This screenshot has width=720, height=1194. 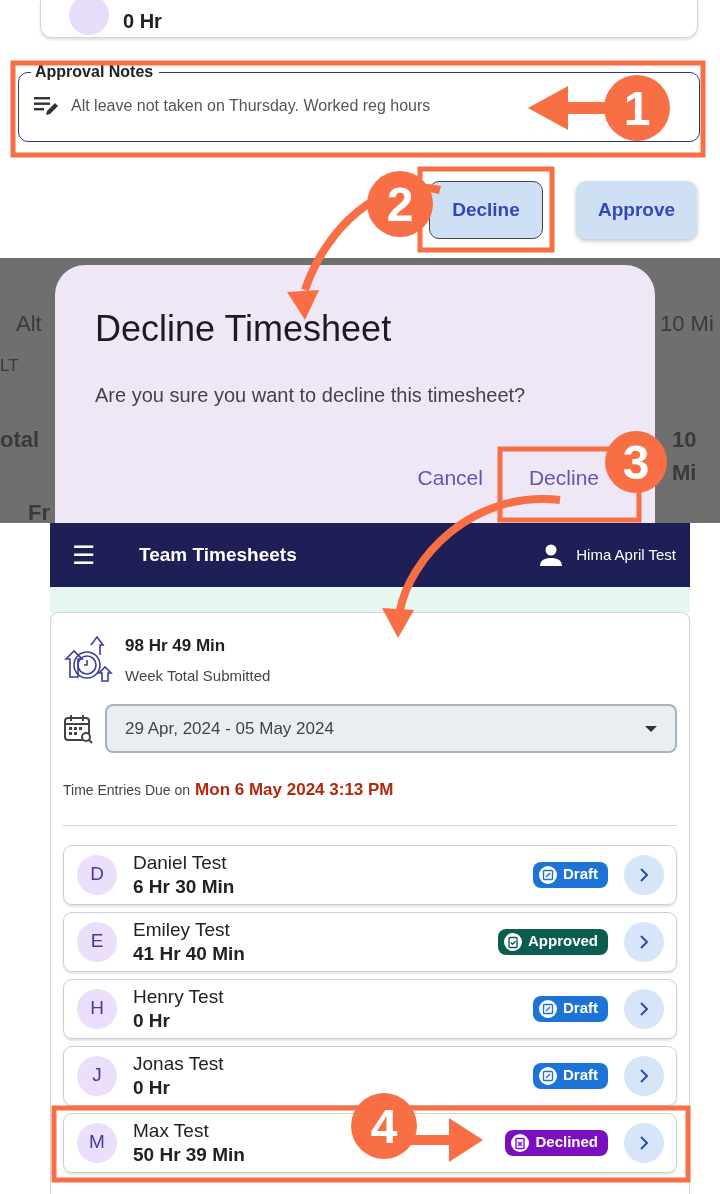 I want to click on approve-button: Approve, so click(x=636, y=210).